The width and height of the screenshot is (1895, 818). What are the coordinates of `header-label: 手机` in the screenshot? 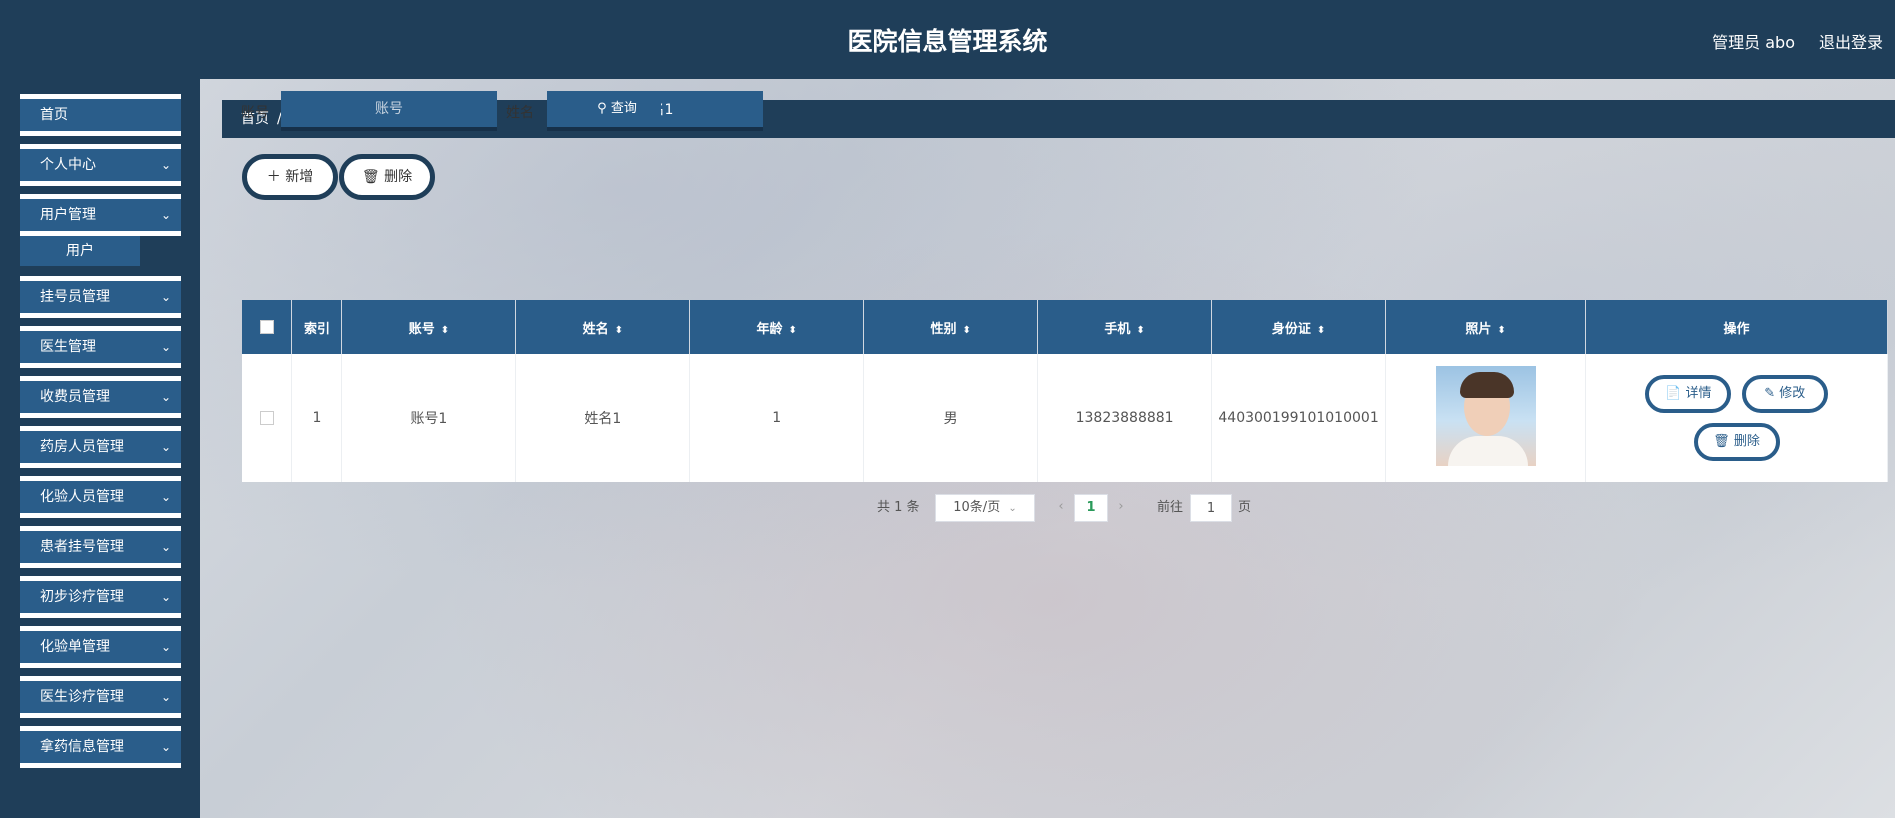 It's located at (1117, 329).